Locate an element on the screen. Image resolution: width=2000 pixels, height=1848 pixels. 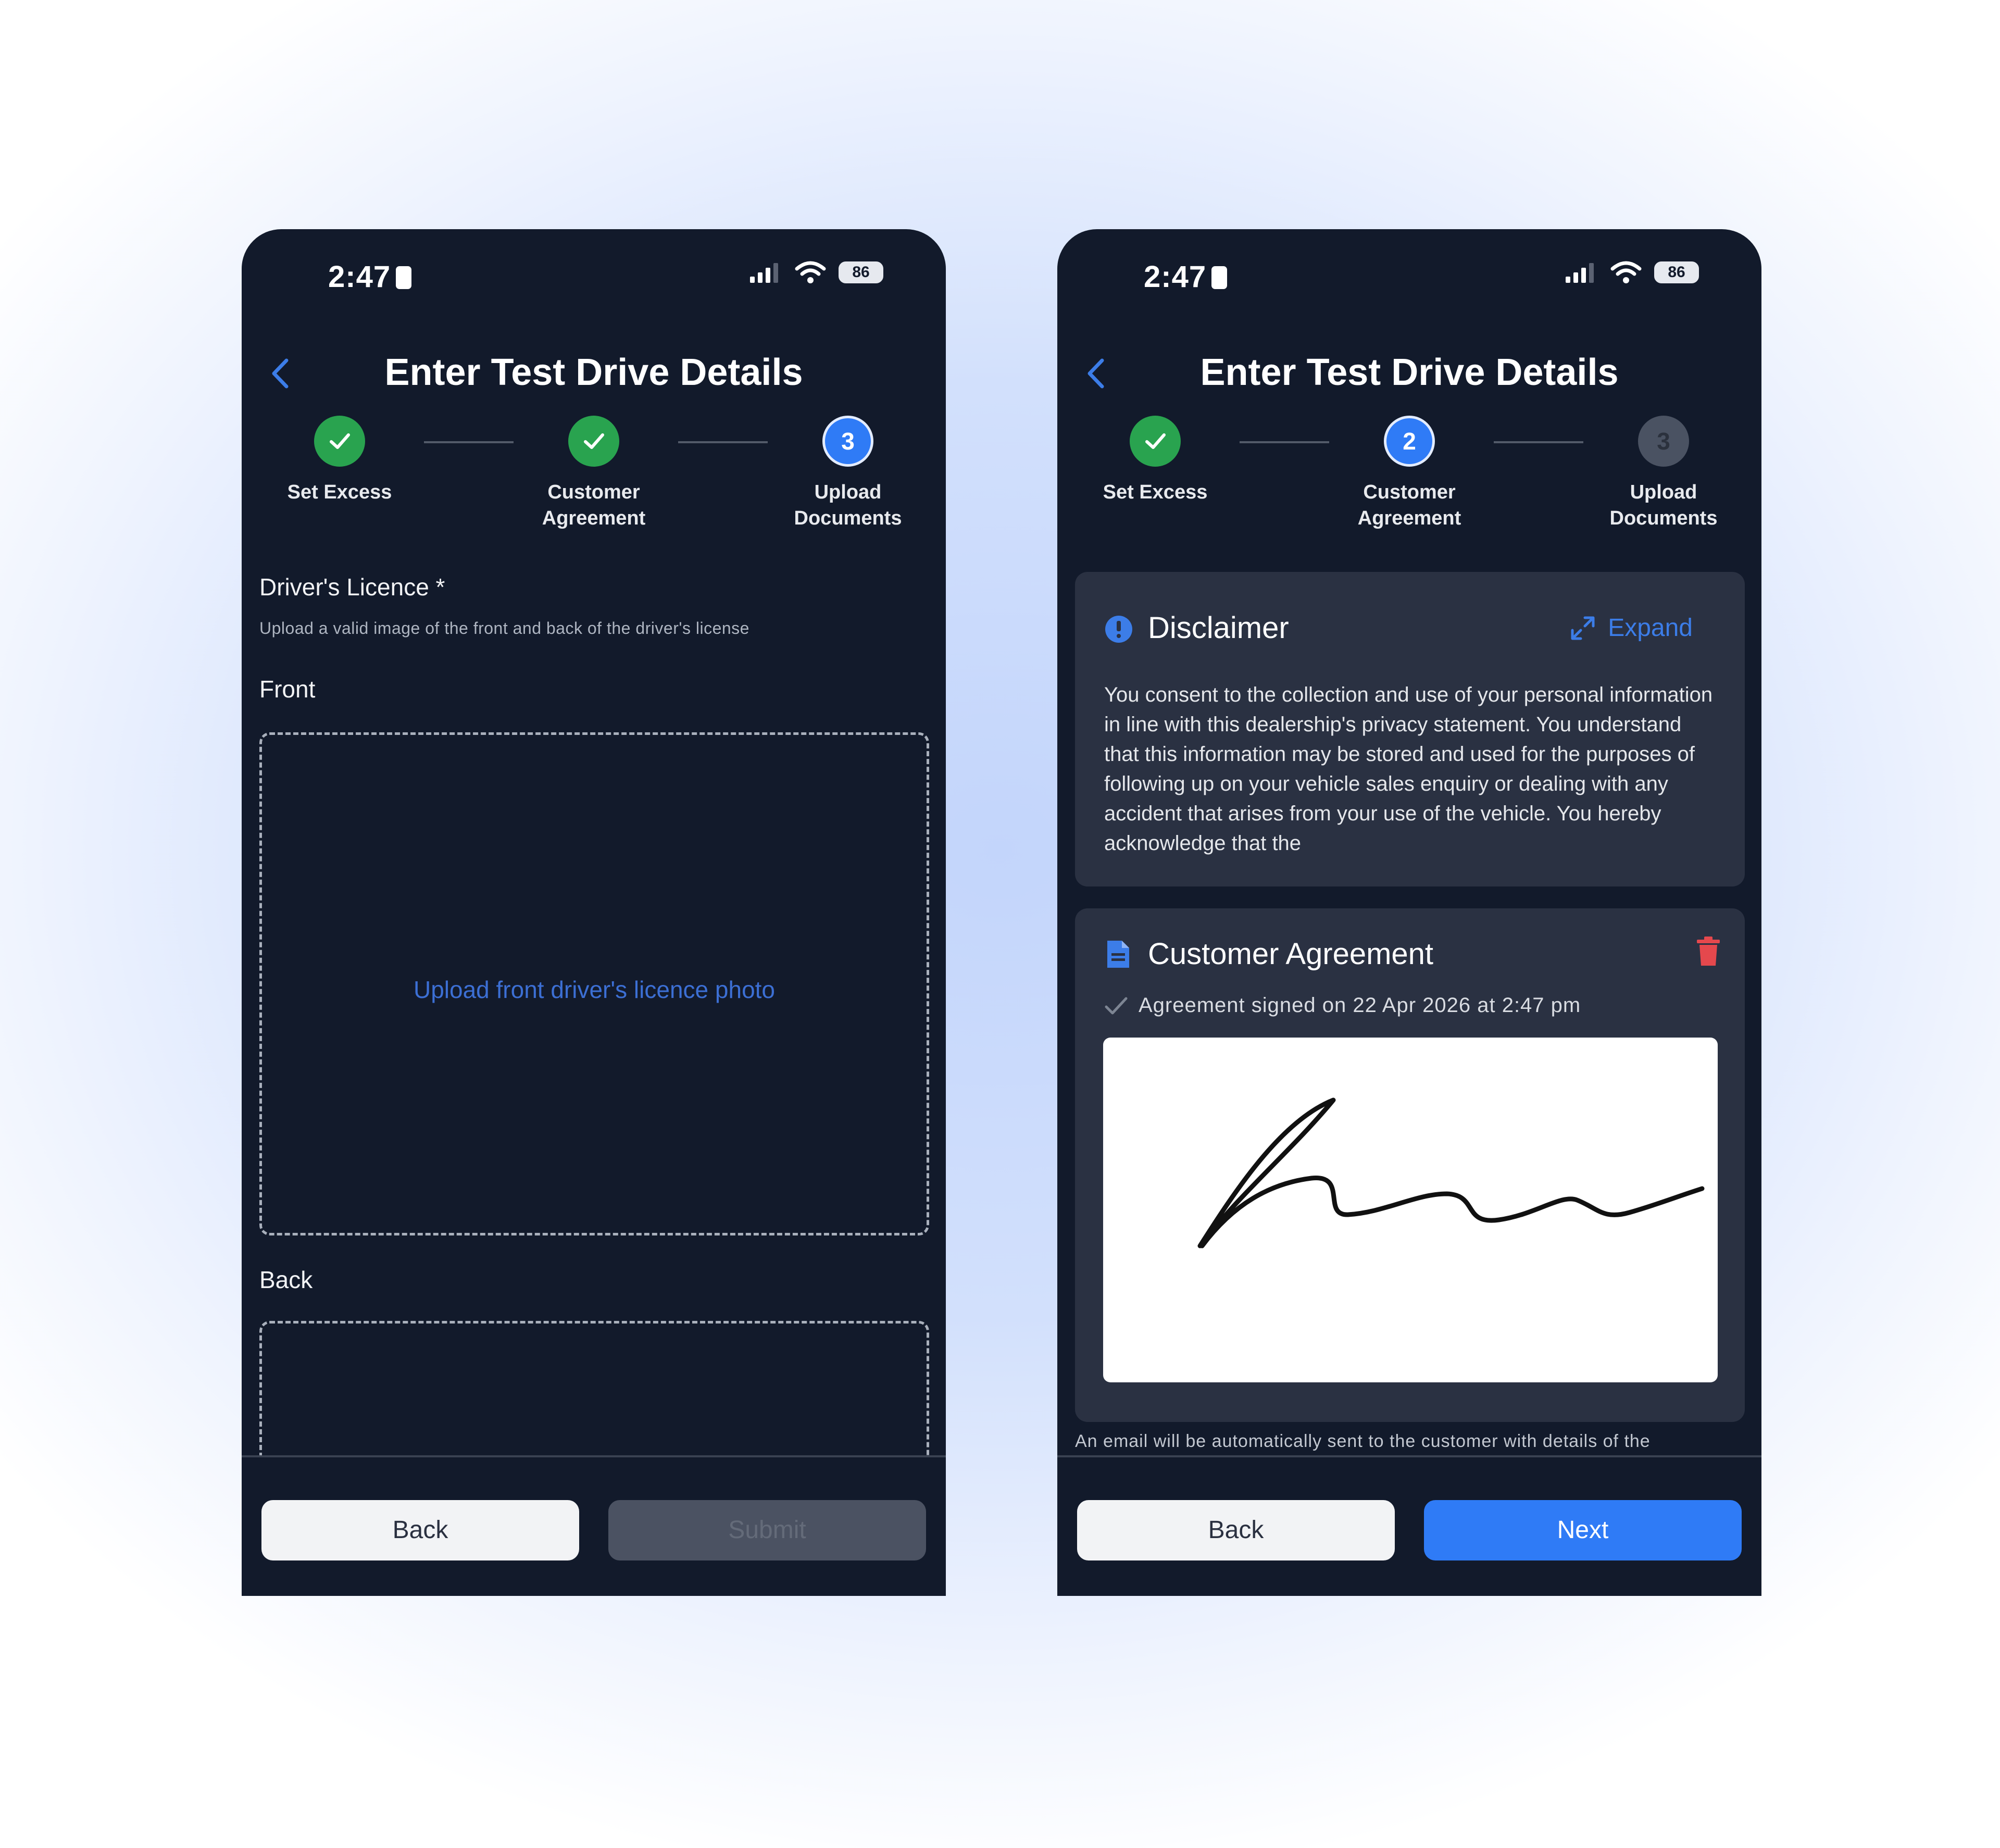
expand-button: Expand is located at coordinates (1631, 628).